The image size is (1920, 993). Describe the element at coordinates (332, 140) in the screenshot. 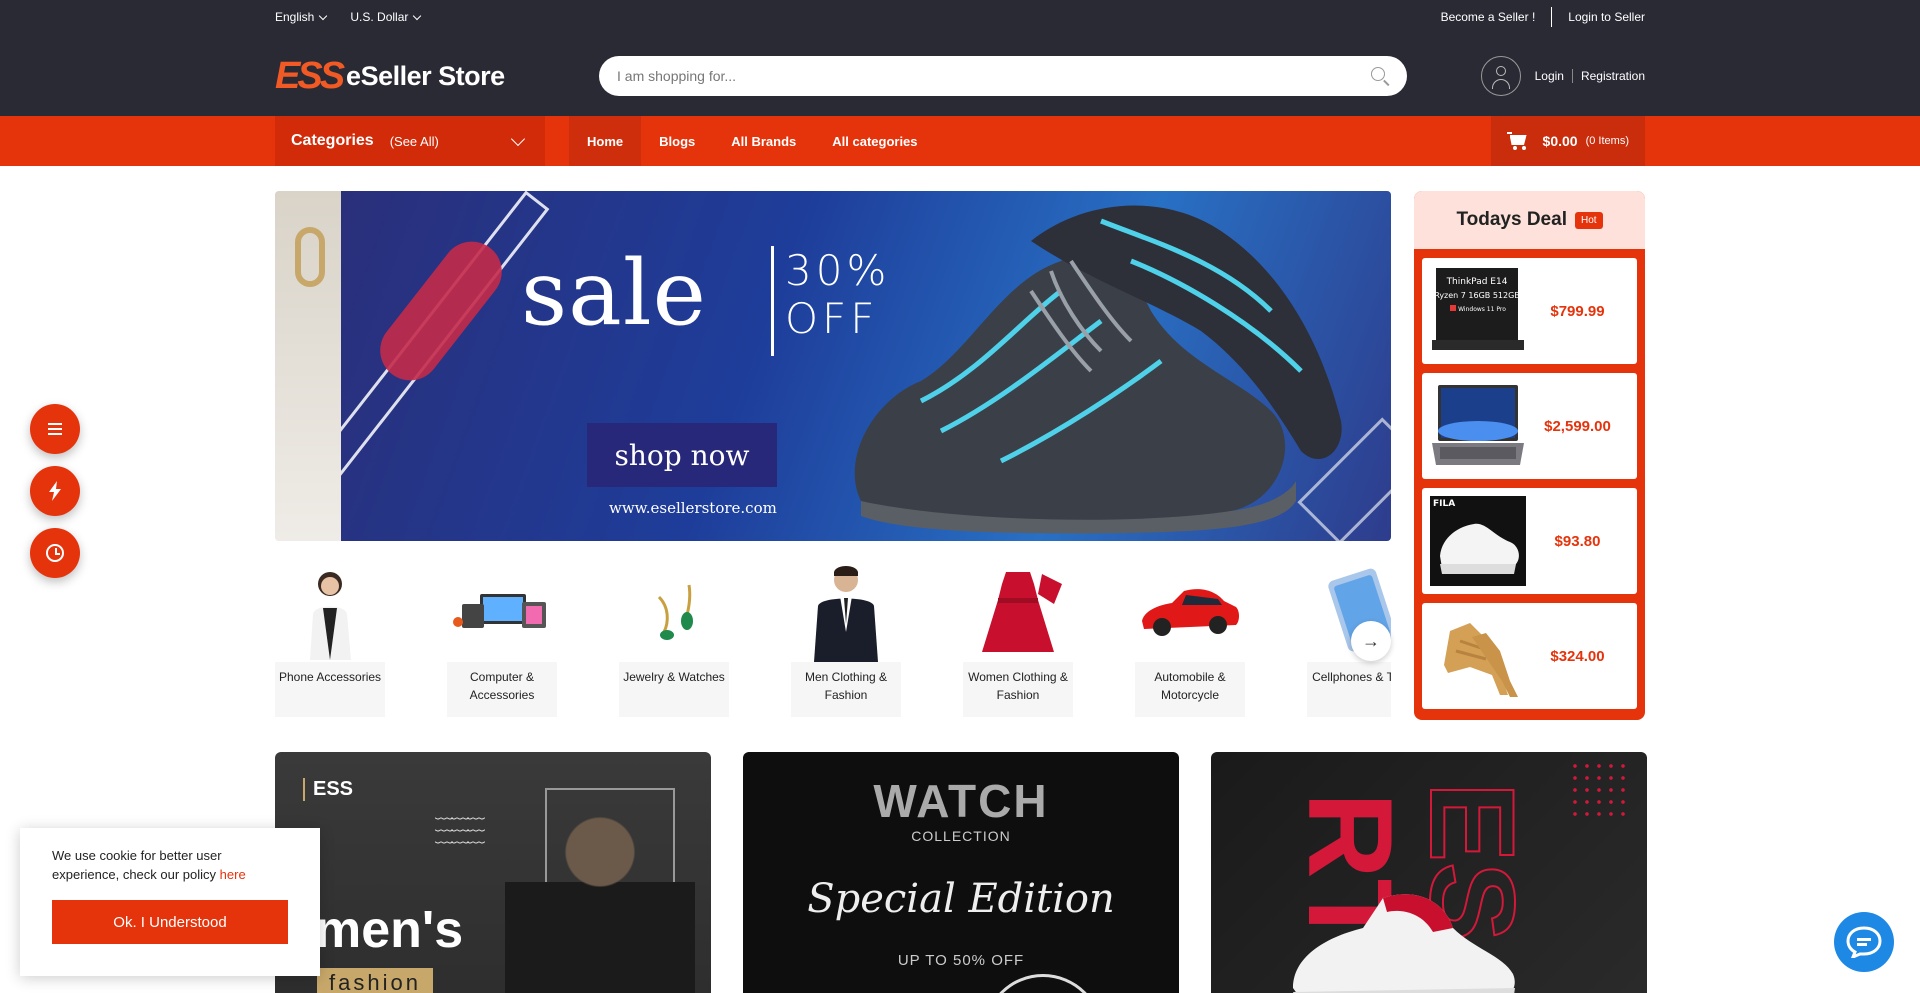

I see `categories-label: Categories` at that location.